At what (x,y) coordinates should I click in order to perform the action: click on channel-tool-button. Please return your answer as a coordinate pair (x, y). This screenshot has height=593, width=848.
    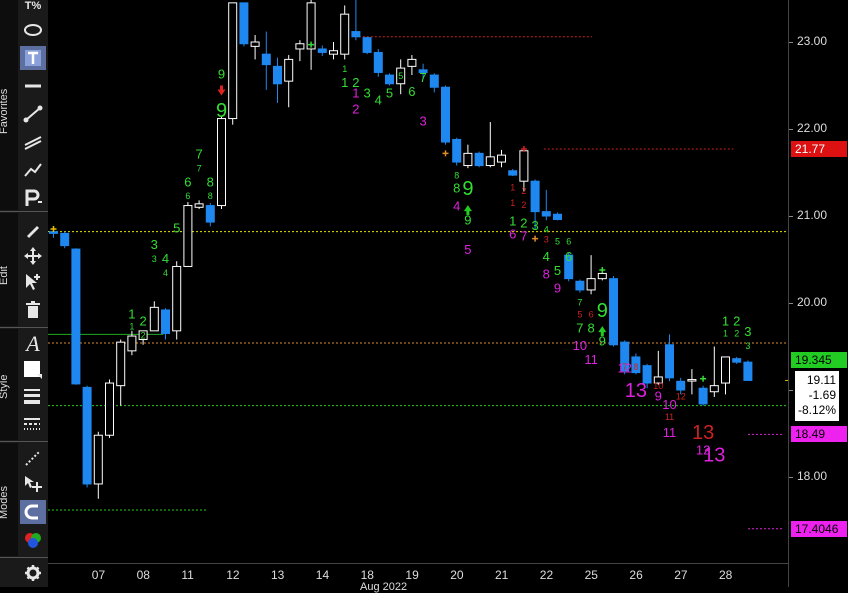
    Looking at the image, I should click on (33, 142).